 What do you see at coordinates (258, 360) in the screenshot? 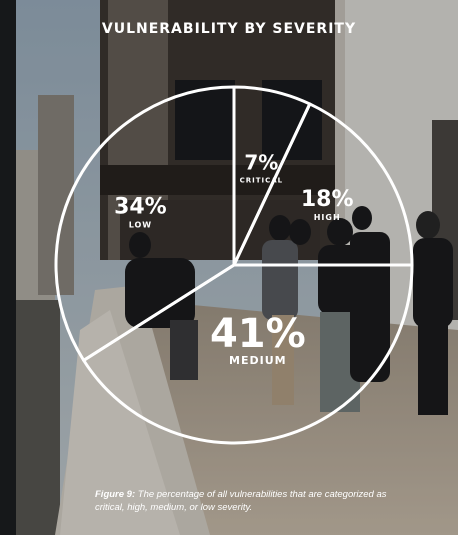
I see `slice-label-medium: MEDIUM` at bounding box center [258, 360].